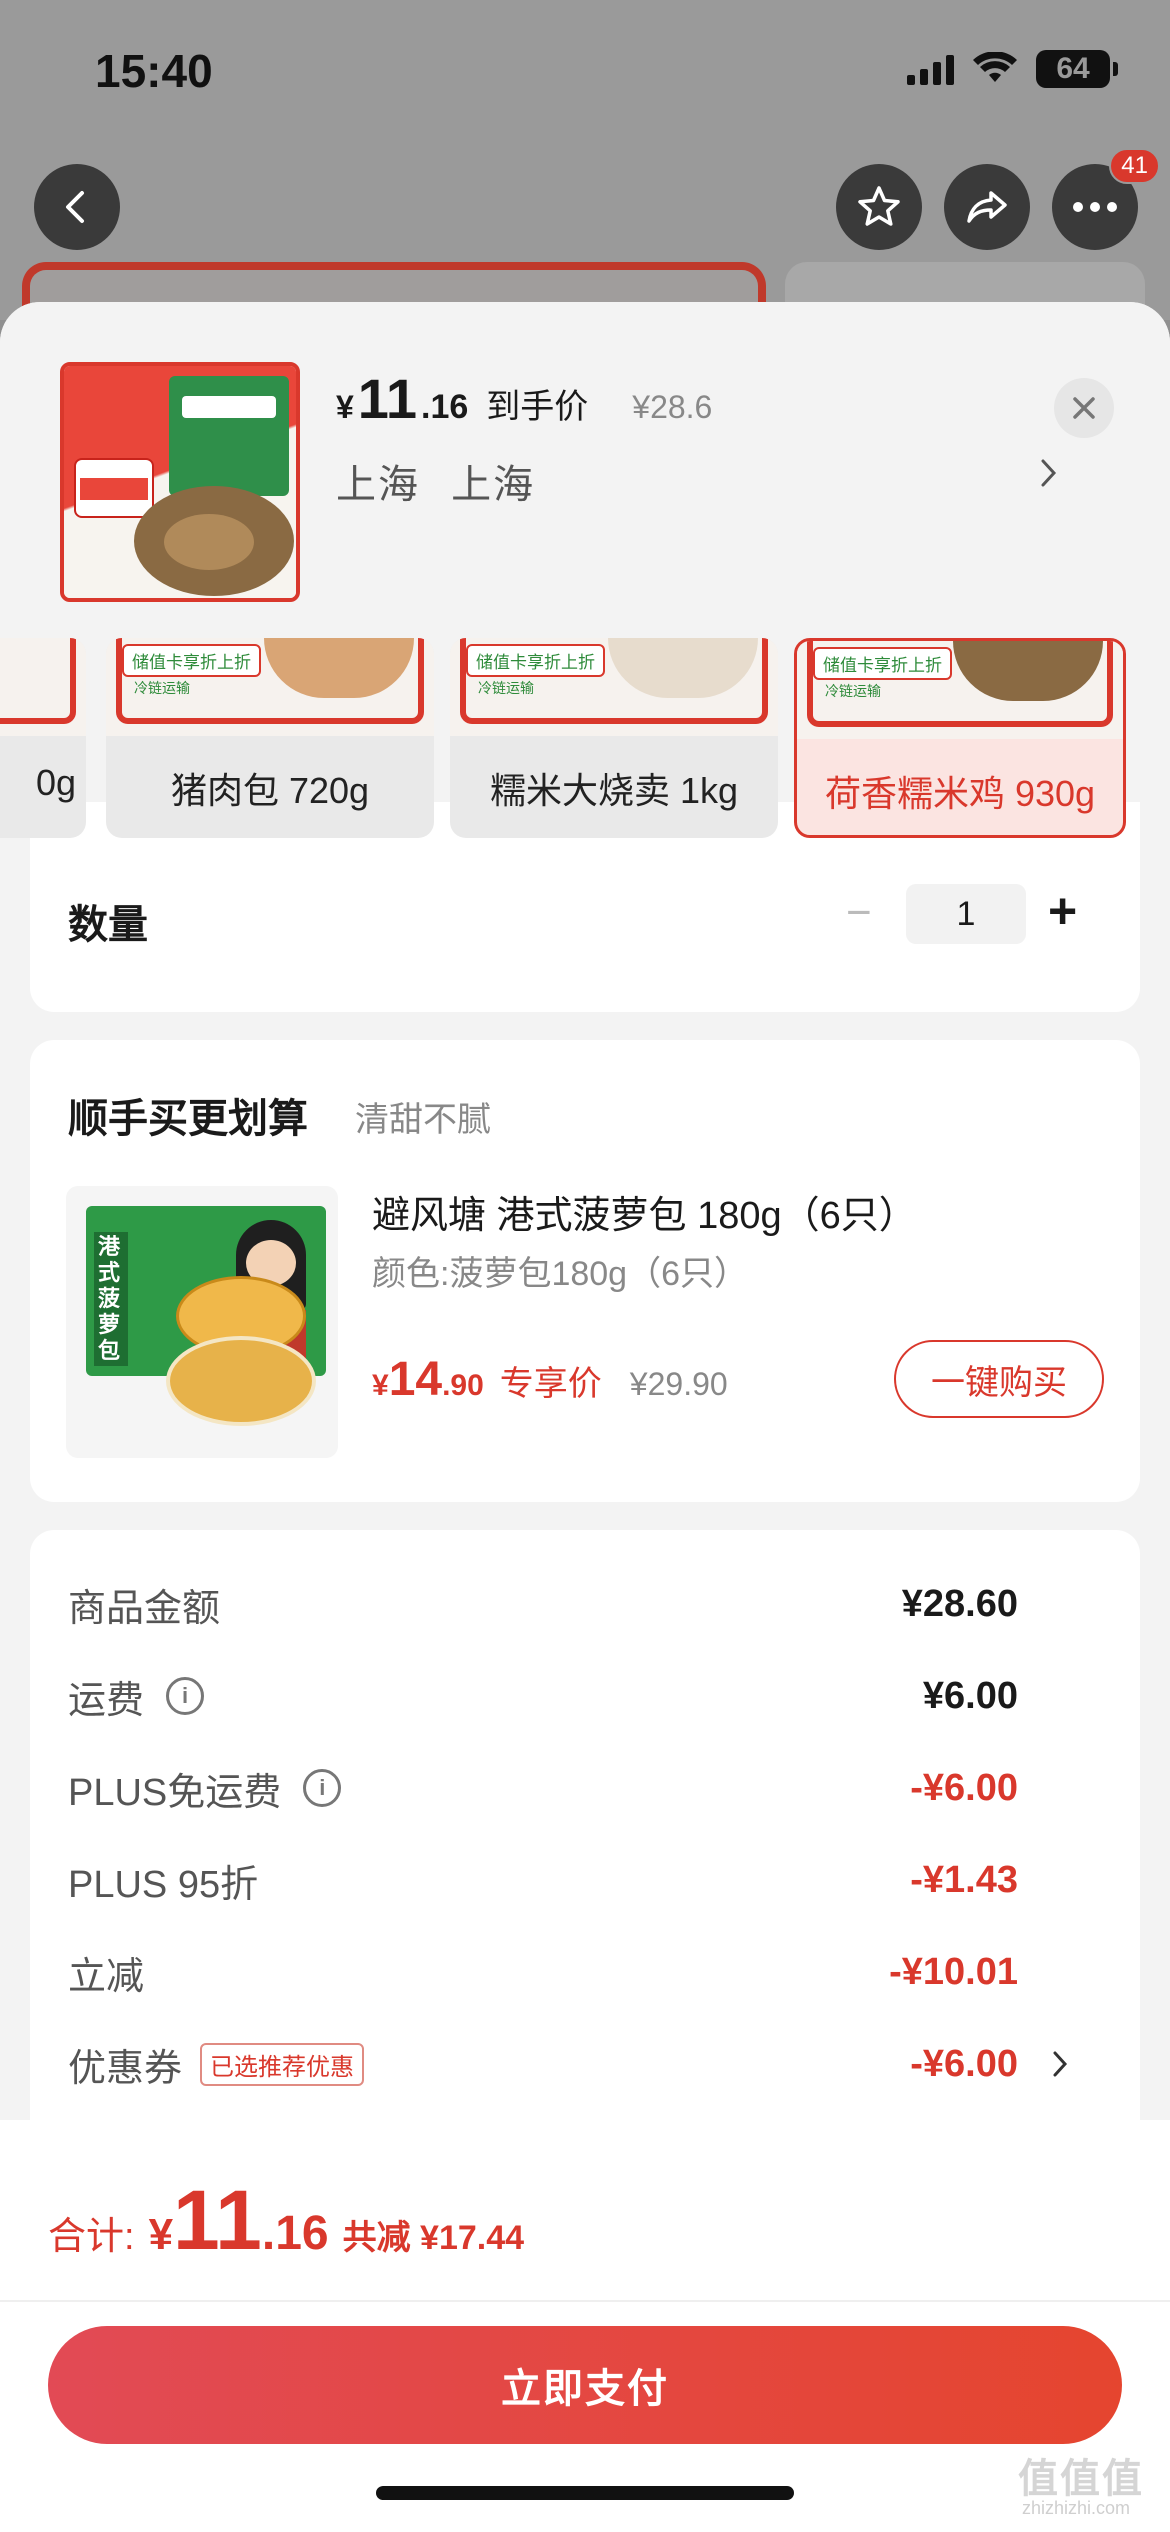  I want to click on summary-label: 优惠券 已选推荐优惠, so click(216, 2064).